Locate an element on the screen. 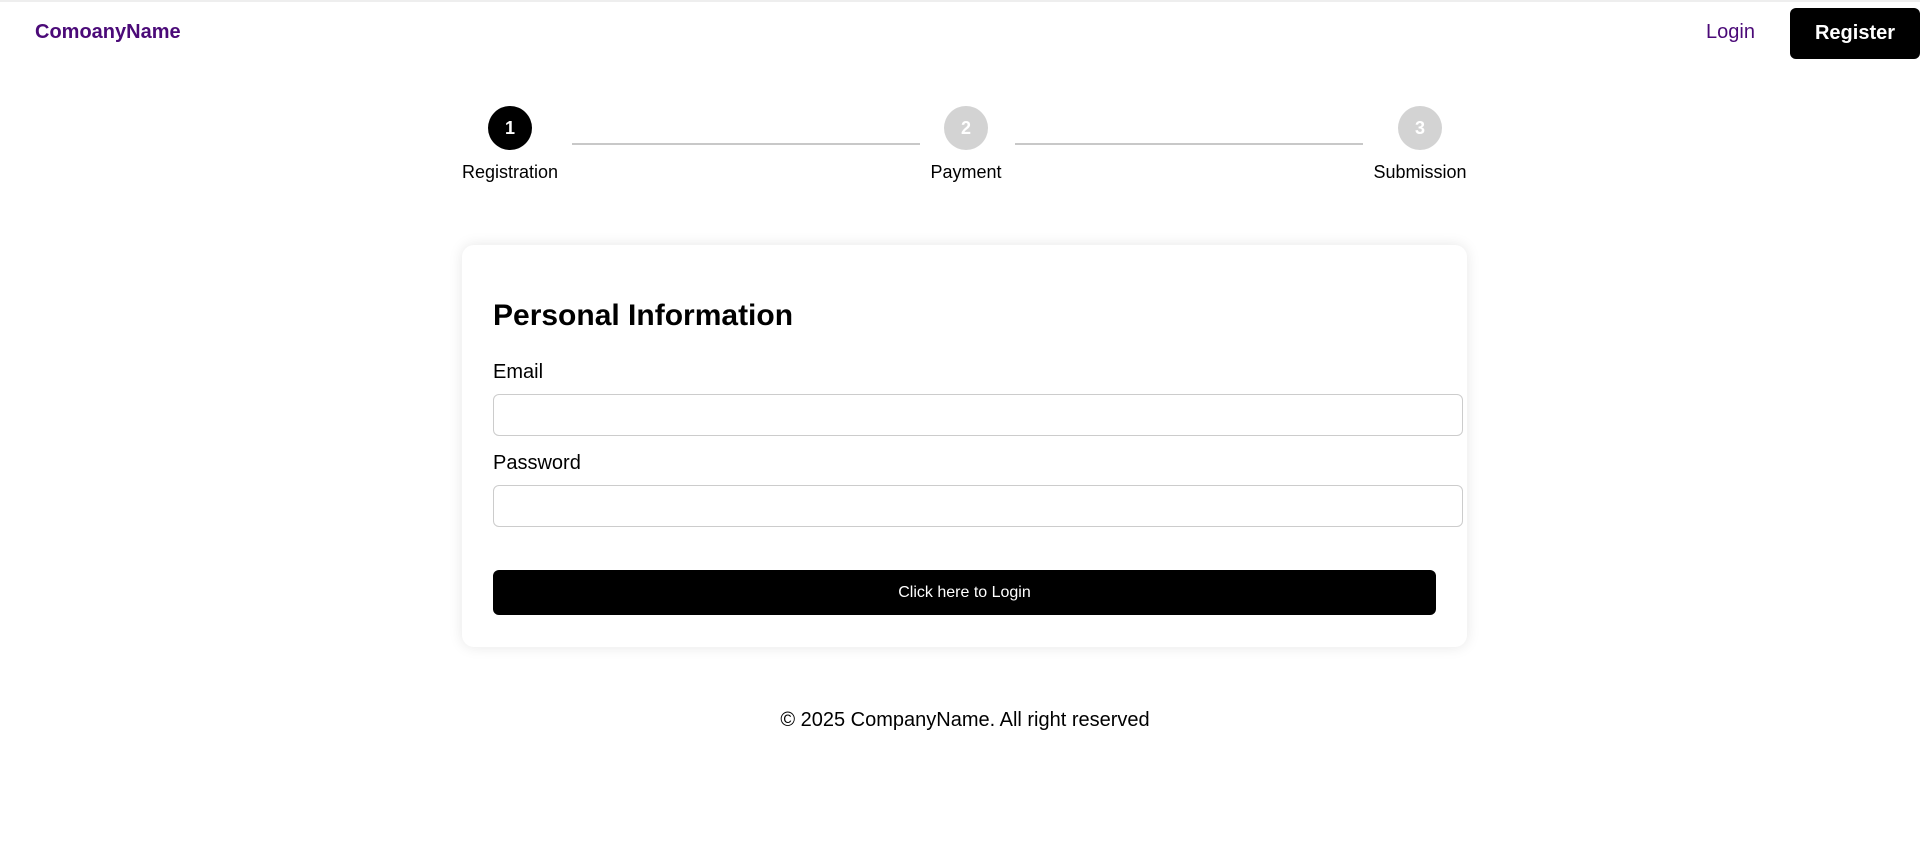 The height and width of the screenshot is (851, 1920). brand-logo-link: ComoanyName is located at coordinates (108, 32).